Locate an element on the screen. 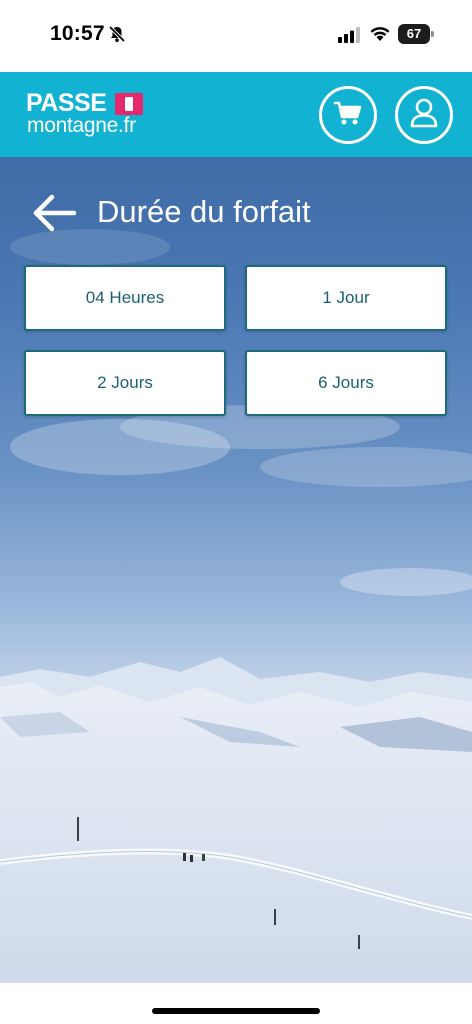  page-title: Durée du forfait is located at coordinates (204, 211).